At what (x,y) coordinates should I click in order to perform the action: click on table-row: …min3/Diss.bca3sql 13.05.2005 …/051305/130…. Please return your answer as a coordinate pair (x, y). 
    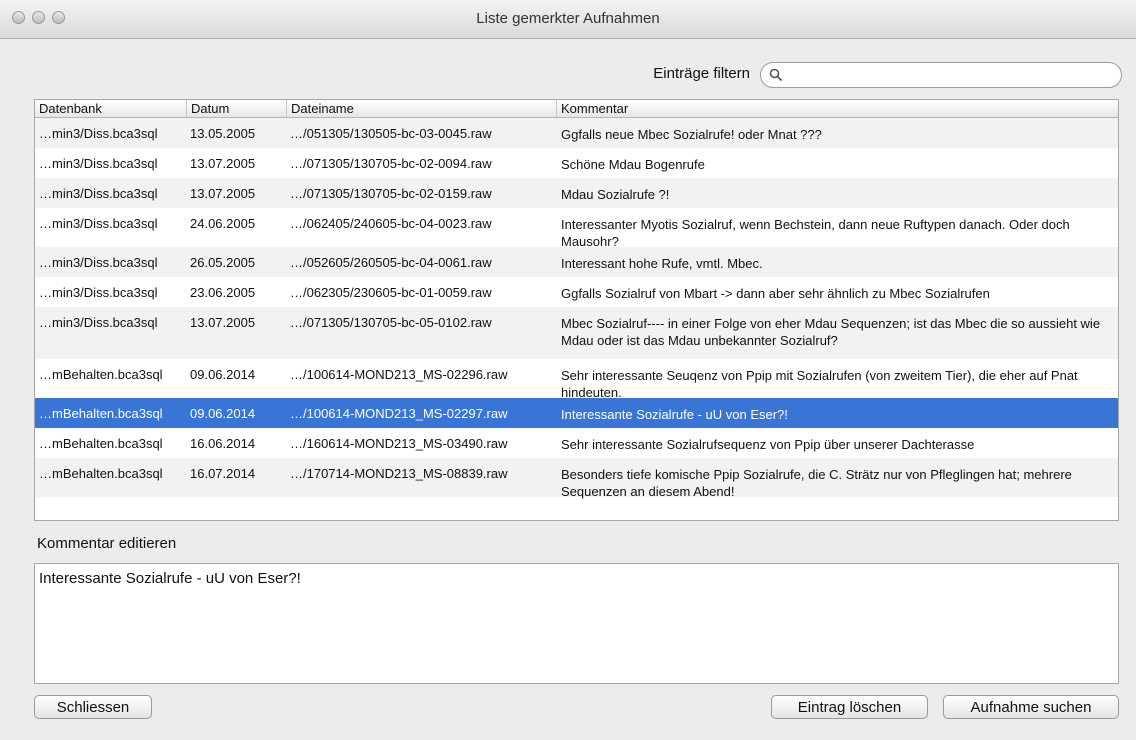
    Looking at the image, I should click on (576, 133).